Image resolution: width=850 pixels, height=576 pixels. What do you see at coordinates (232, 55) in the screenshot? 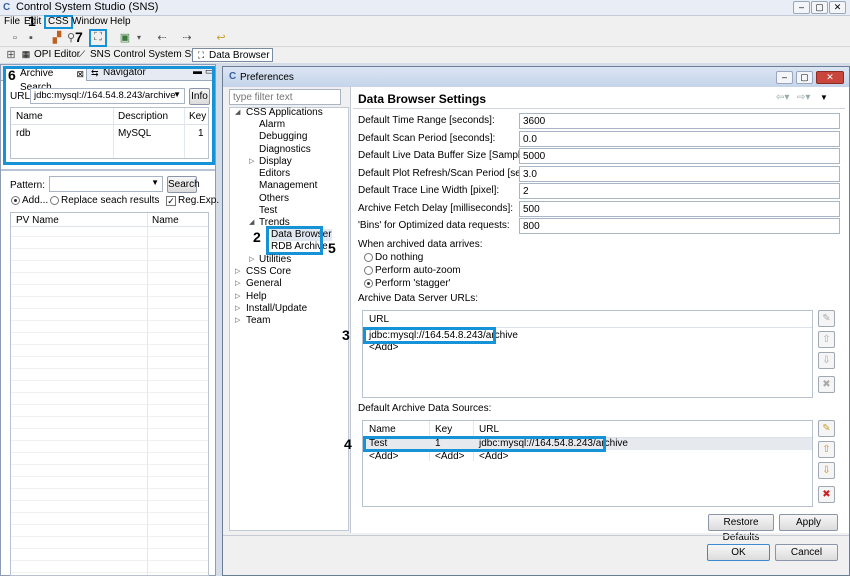
I see `perspective-data-browser: ⛶ Data Browser` at bounding box center [232, 55].